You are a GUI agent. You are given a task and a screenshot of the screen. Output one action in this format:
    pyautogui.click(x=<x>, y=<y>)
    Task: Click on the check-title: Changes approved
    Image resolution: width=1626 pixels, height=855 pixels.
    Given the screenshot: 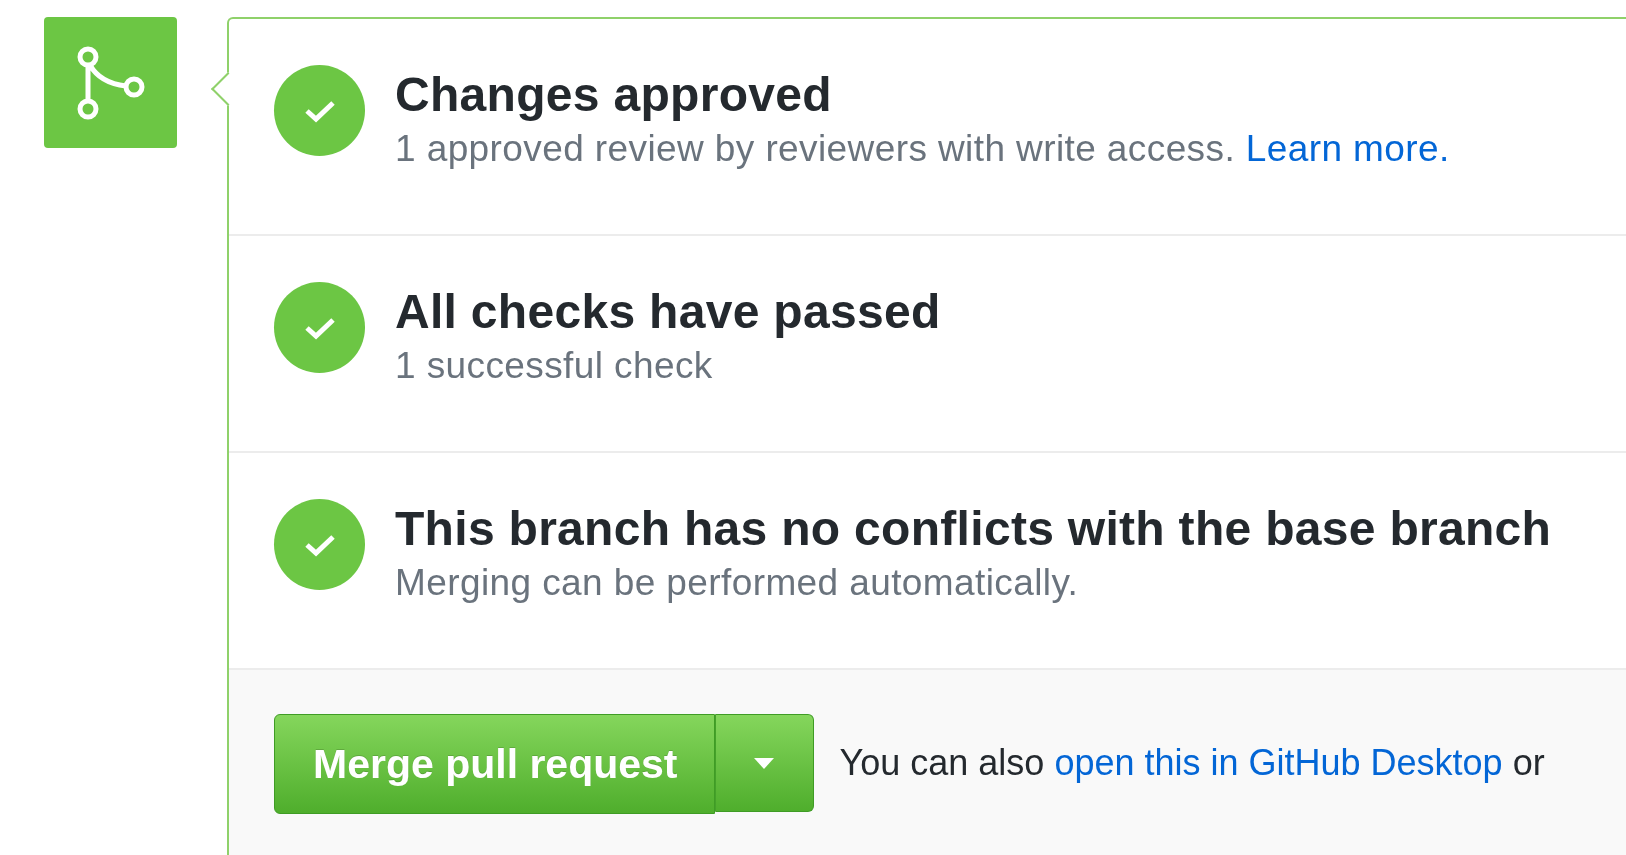 What is the action you would take?
    pyautogui.click(x=614, y=94)
    